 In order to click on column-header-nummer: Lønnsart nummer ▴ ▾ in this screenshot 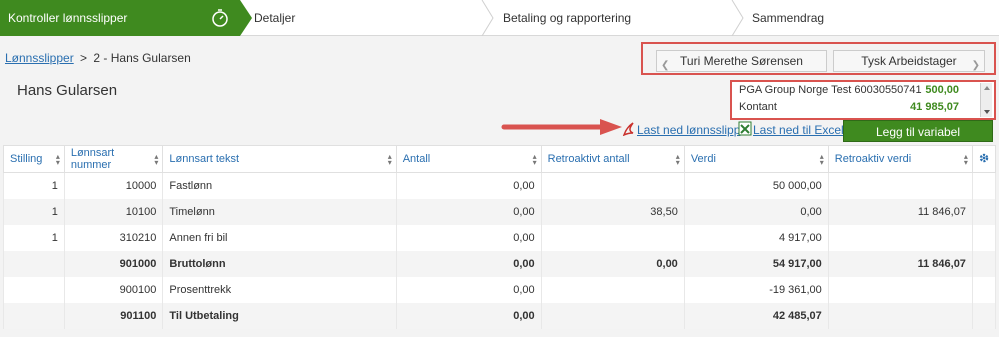, I will do `click(113, 159)`.